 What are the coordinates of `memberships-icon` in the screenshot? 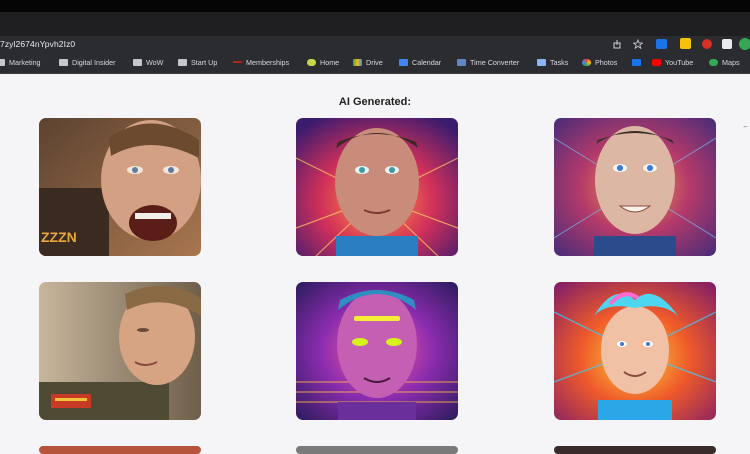 It's located at (237, 62).